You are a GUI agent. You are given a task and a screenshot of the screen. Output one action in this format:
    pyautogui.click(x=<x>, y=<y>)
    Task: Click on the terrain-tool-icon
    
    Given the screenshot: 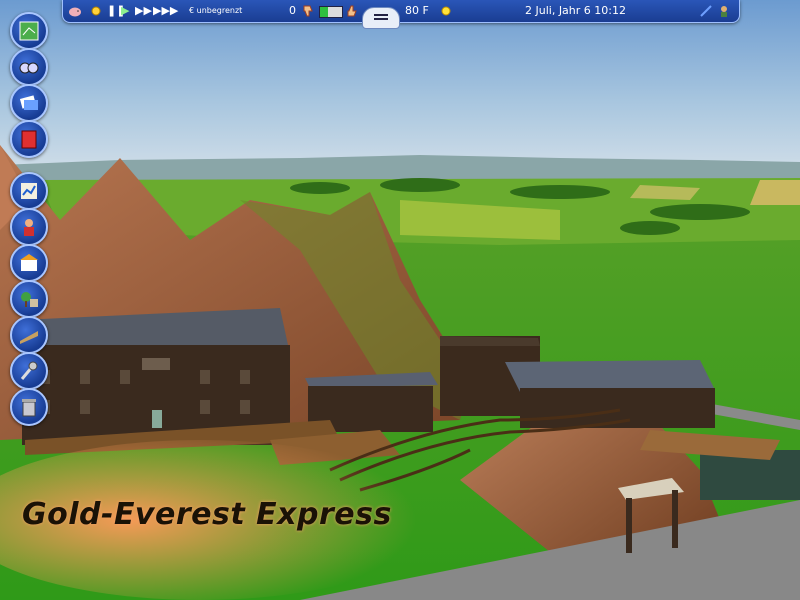 What is the action you would take?
    pyautogui.click(x=29, y=371)
    